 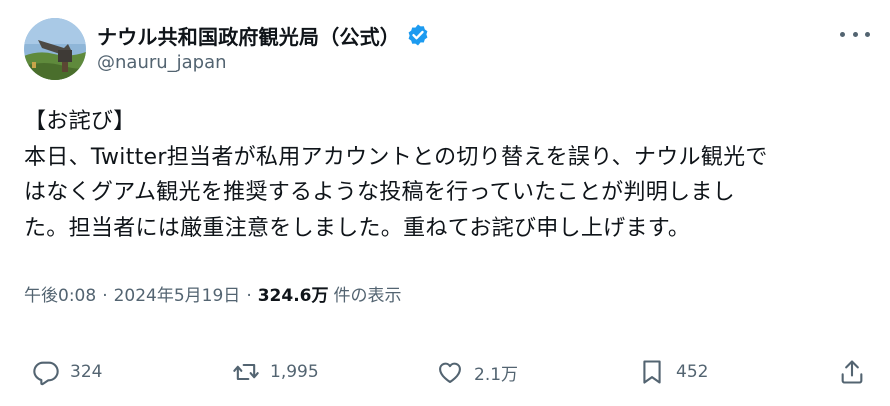 I want to click on more-options-icon, so click(x=855, y=34).